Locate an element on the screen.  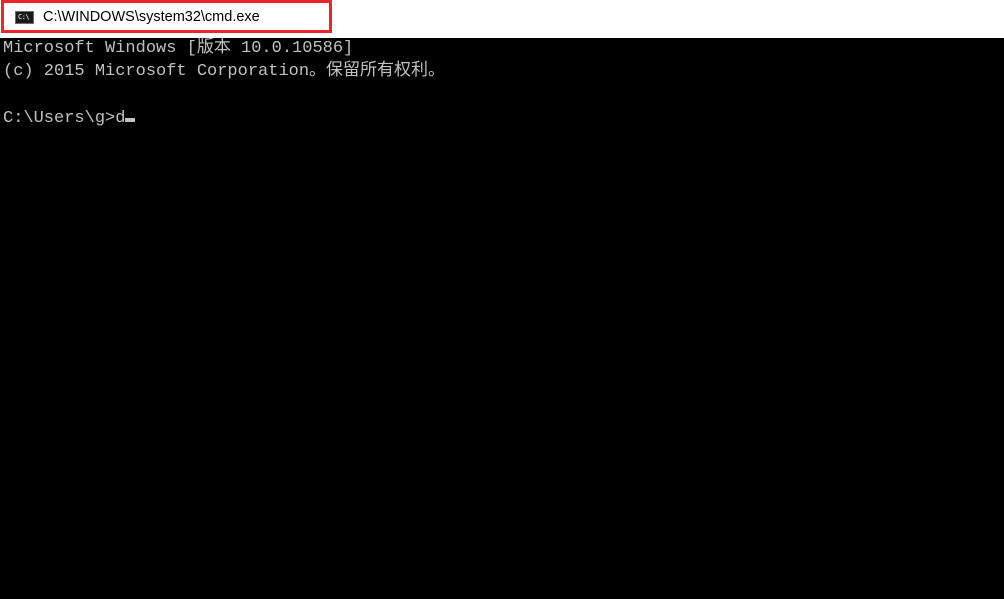
console-icon-glyph: C:\ is located at coordinates (24, 17).